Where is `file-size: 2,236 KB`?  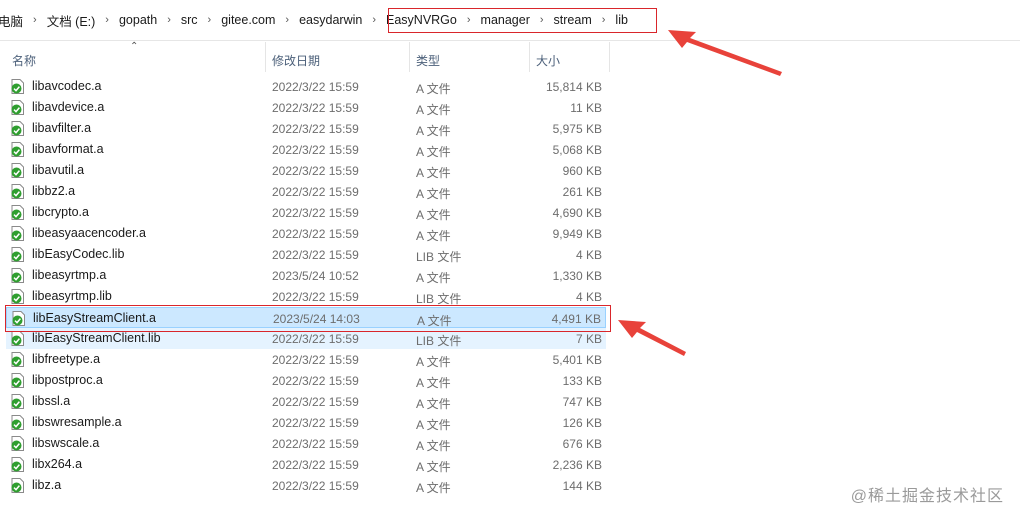
file-size: 2,236 KB is located at coordinates (577, 465).